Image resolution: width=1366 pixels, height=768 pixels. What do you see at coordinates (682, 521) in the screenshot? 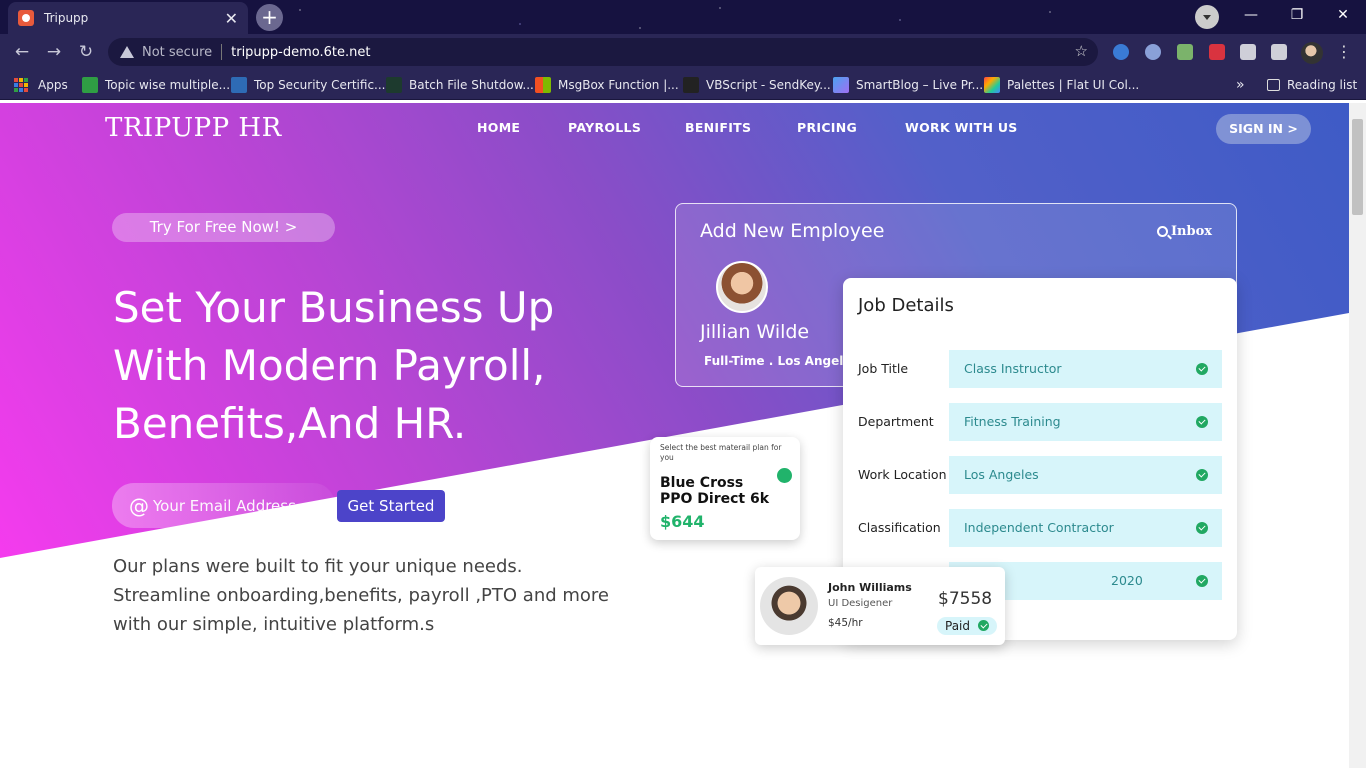
I see `plan-price: $644` at bounding box center [682, 521].